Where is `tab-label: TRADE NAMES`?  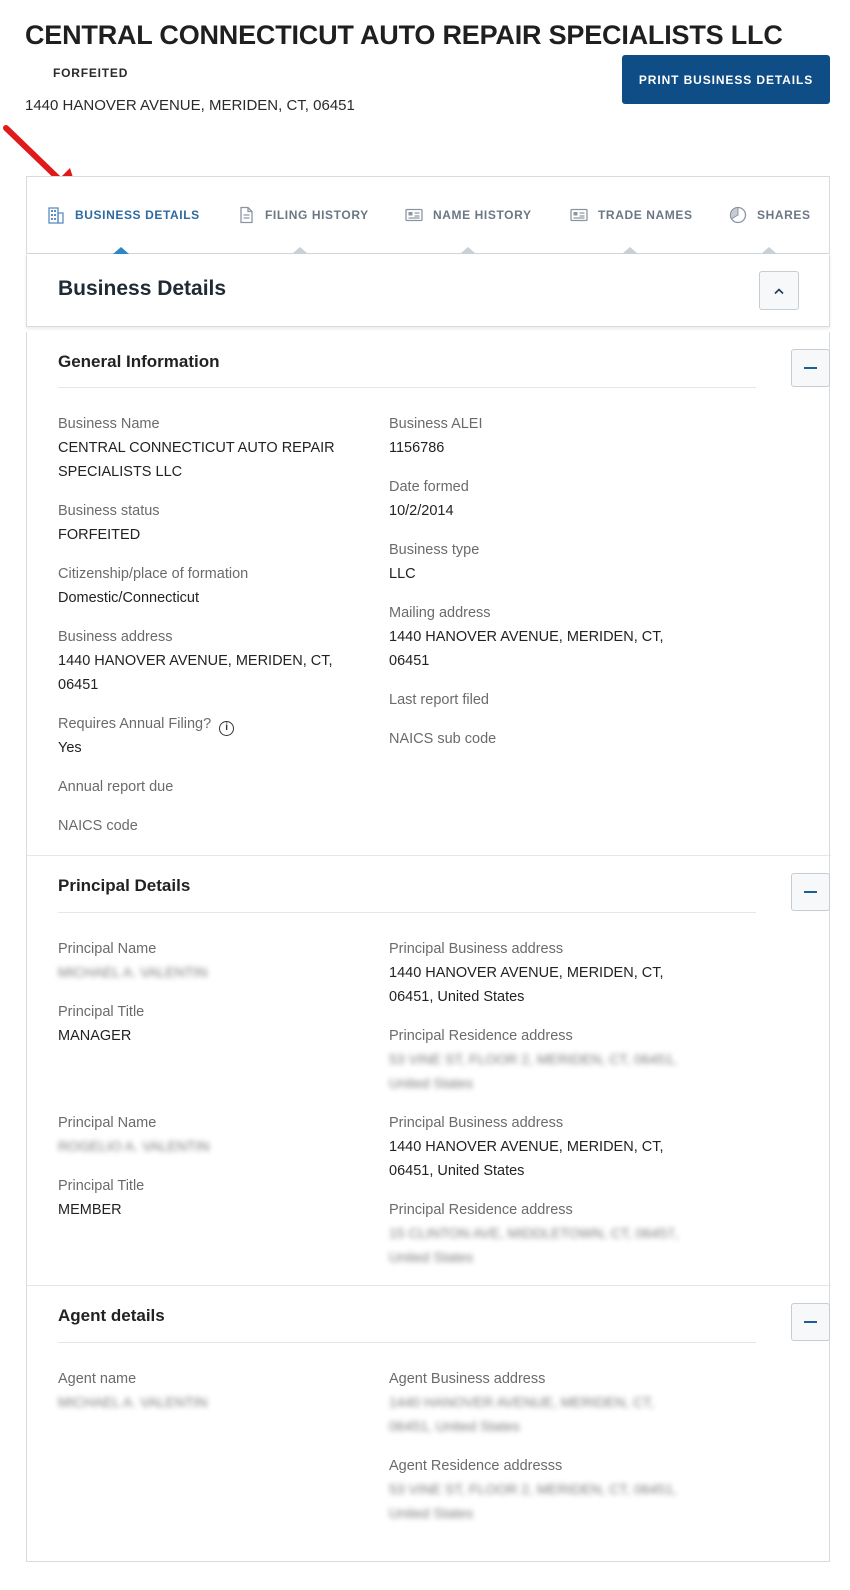
tab-label: TRADE NAMES is located at coordinates (645, 215).